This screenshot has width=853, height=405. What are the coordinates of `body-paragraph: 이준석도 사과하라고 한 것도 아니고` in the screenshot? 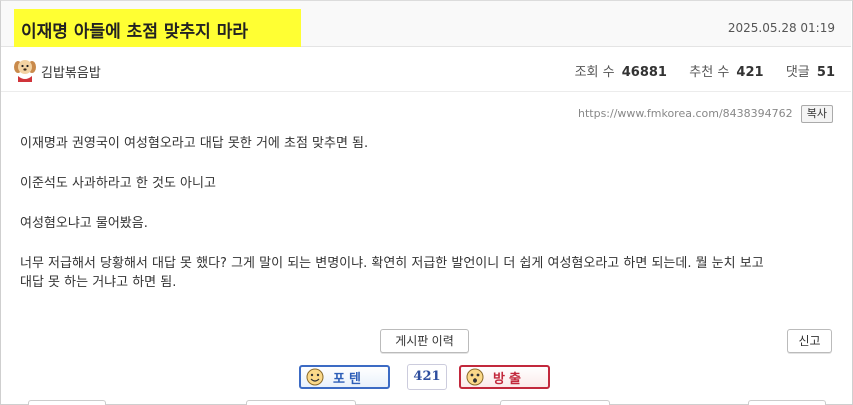 It's located at (118, 183).